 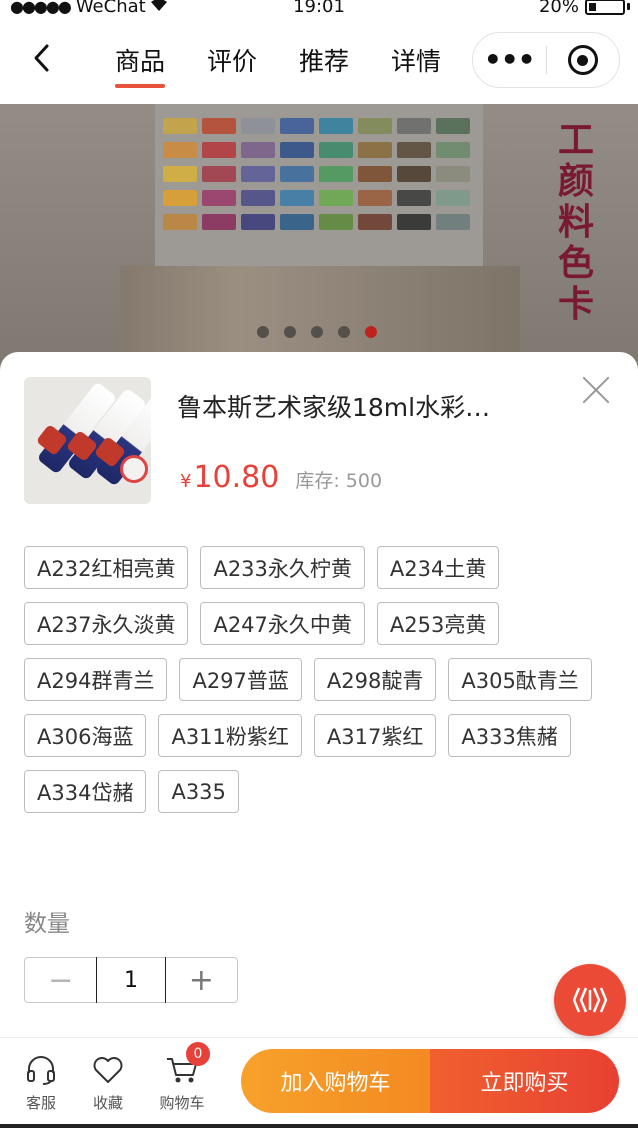 What do you see at coordinates (87, 440) in the screenshot?
I see `product-thumbnail` at bounding box center [87, 440].